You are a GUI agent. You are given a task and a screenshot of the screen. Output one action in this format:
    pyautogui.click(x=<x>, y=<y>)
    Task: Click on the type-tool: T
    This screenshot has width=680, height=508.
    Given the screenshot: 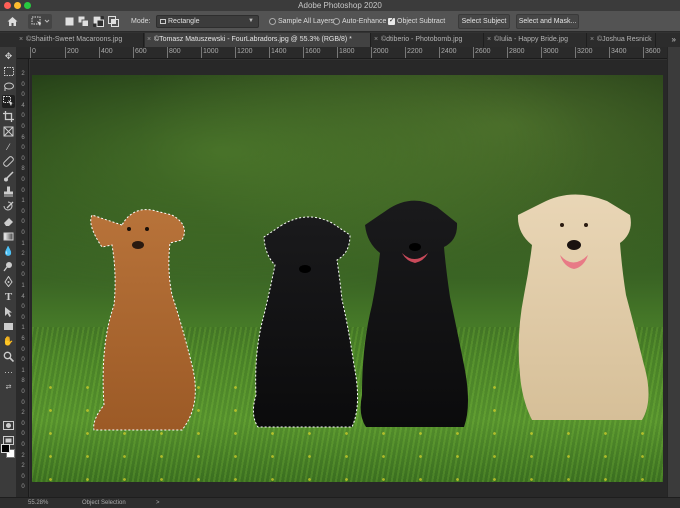 What is the action you would take?
    pyautogui.click(x=8, y=296)
    